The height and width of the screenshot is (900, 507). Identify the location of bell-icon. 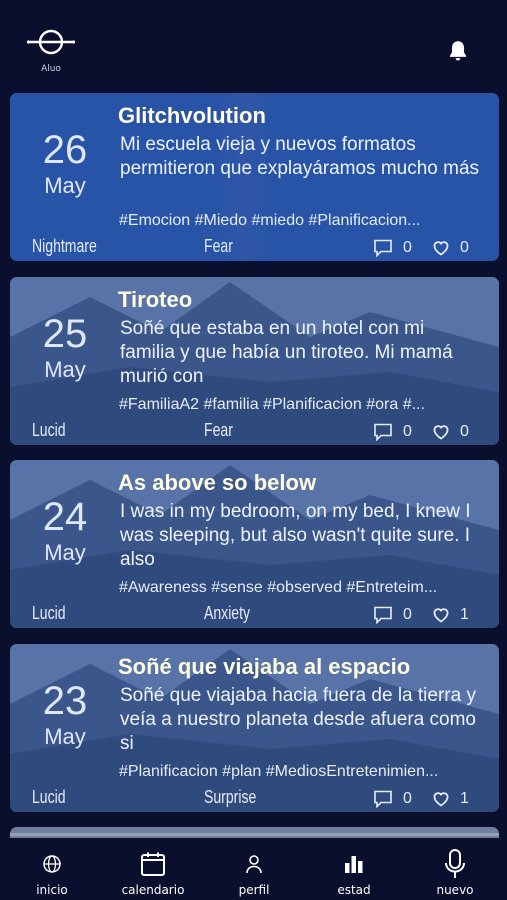
(458, 51).